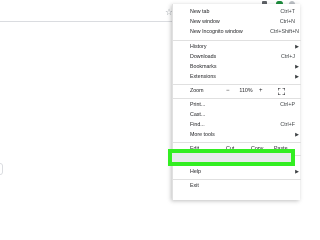 The height and width of the screenshot is (240, 320). I want to click on menu-item-history: History ▶, so click(237, 47).